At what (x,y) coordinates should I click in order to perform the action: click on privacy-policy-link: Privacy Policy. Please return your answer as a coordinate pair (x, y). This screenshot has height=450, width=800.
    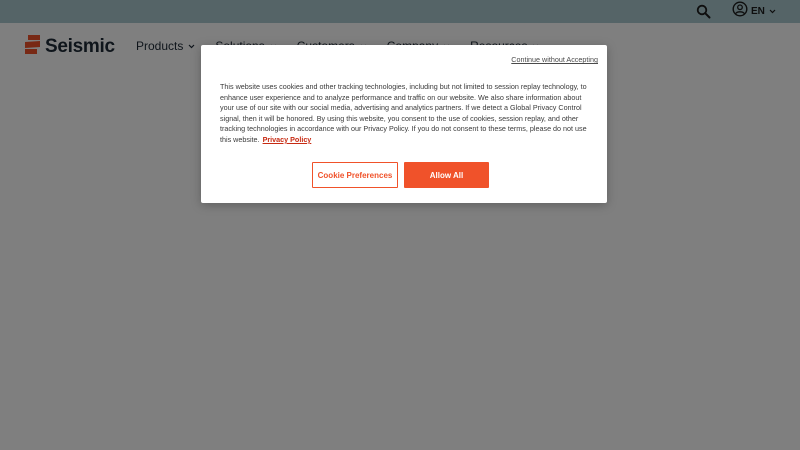
    Looking at the image, I should click on (287, 139).